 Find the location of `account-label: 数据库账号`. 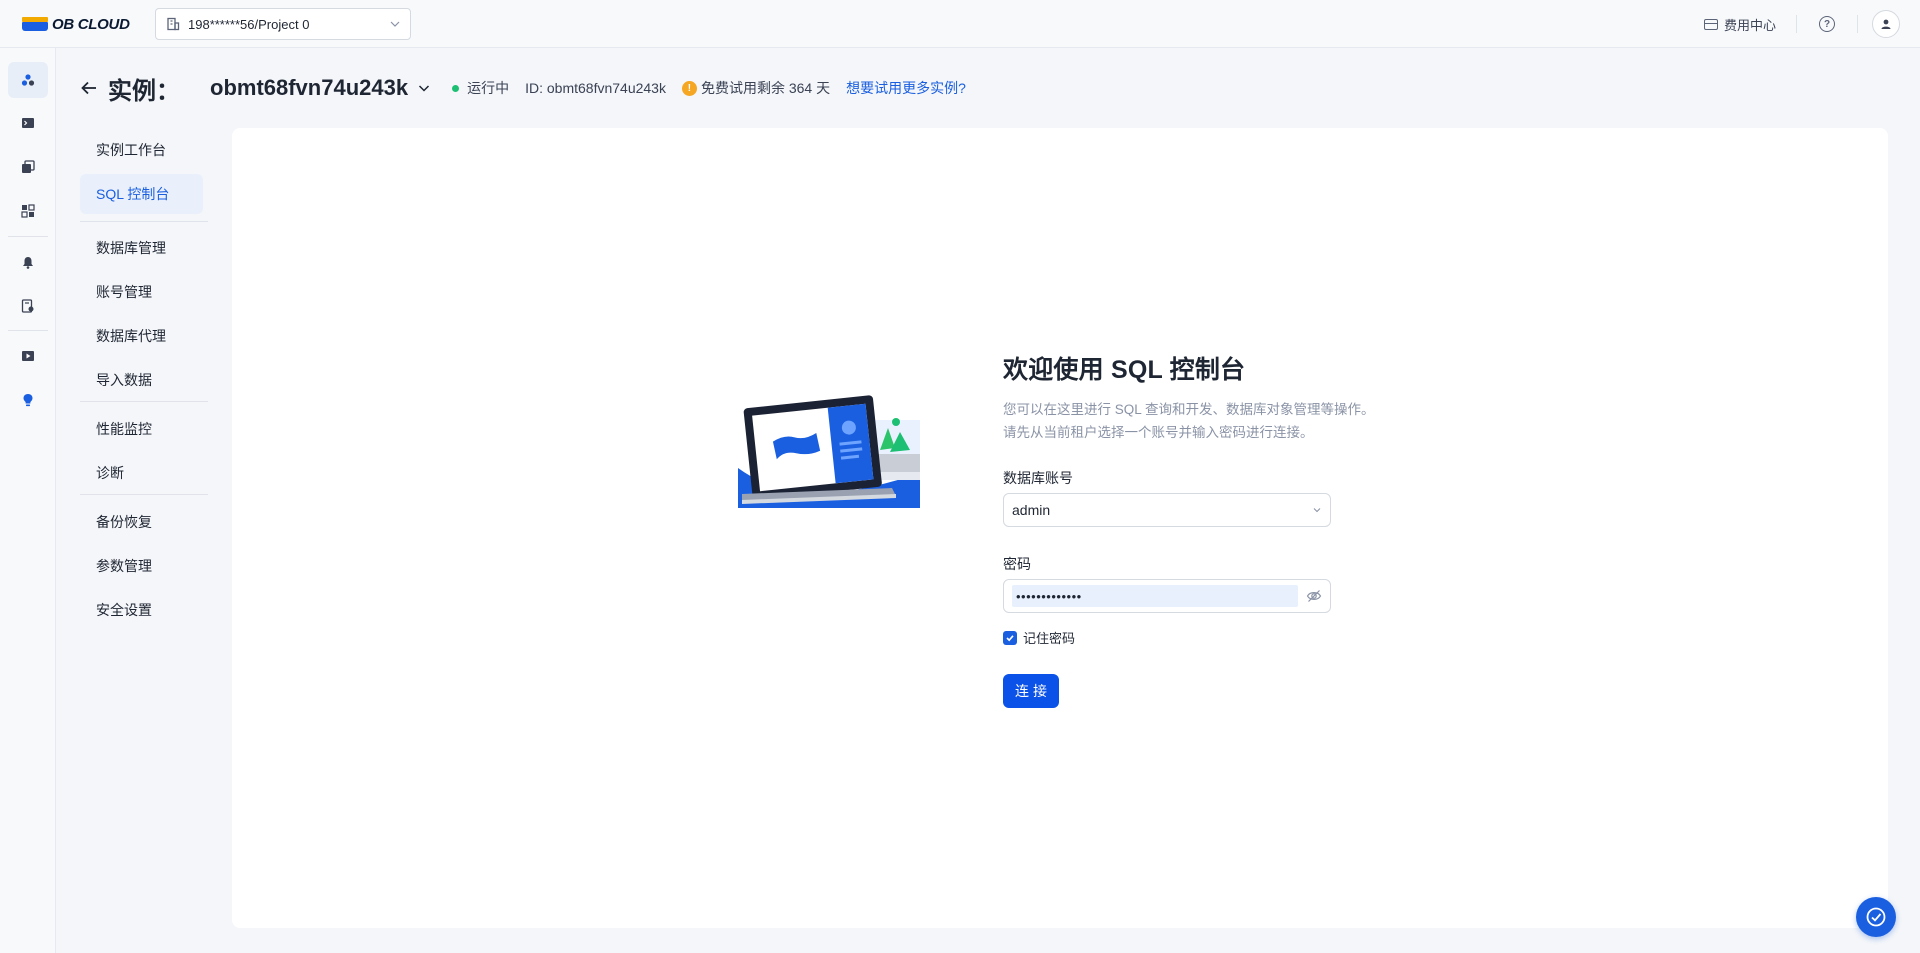

account-label: 数据库账号 is located at coordinates (1038, 478).